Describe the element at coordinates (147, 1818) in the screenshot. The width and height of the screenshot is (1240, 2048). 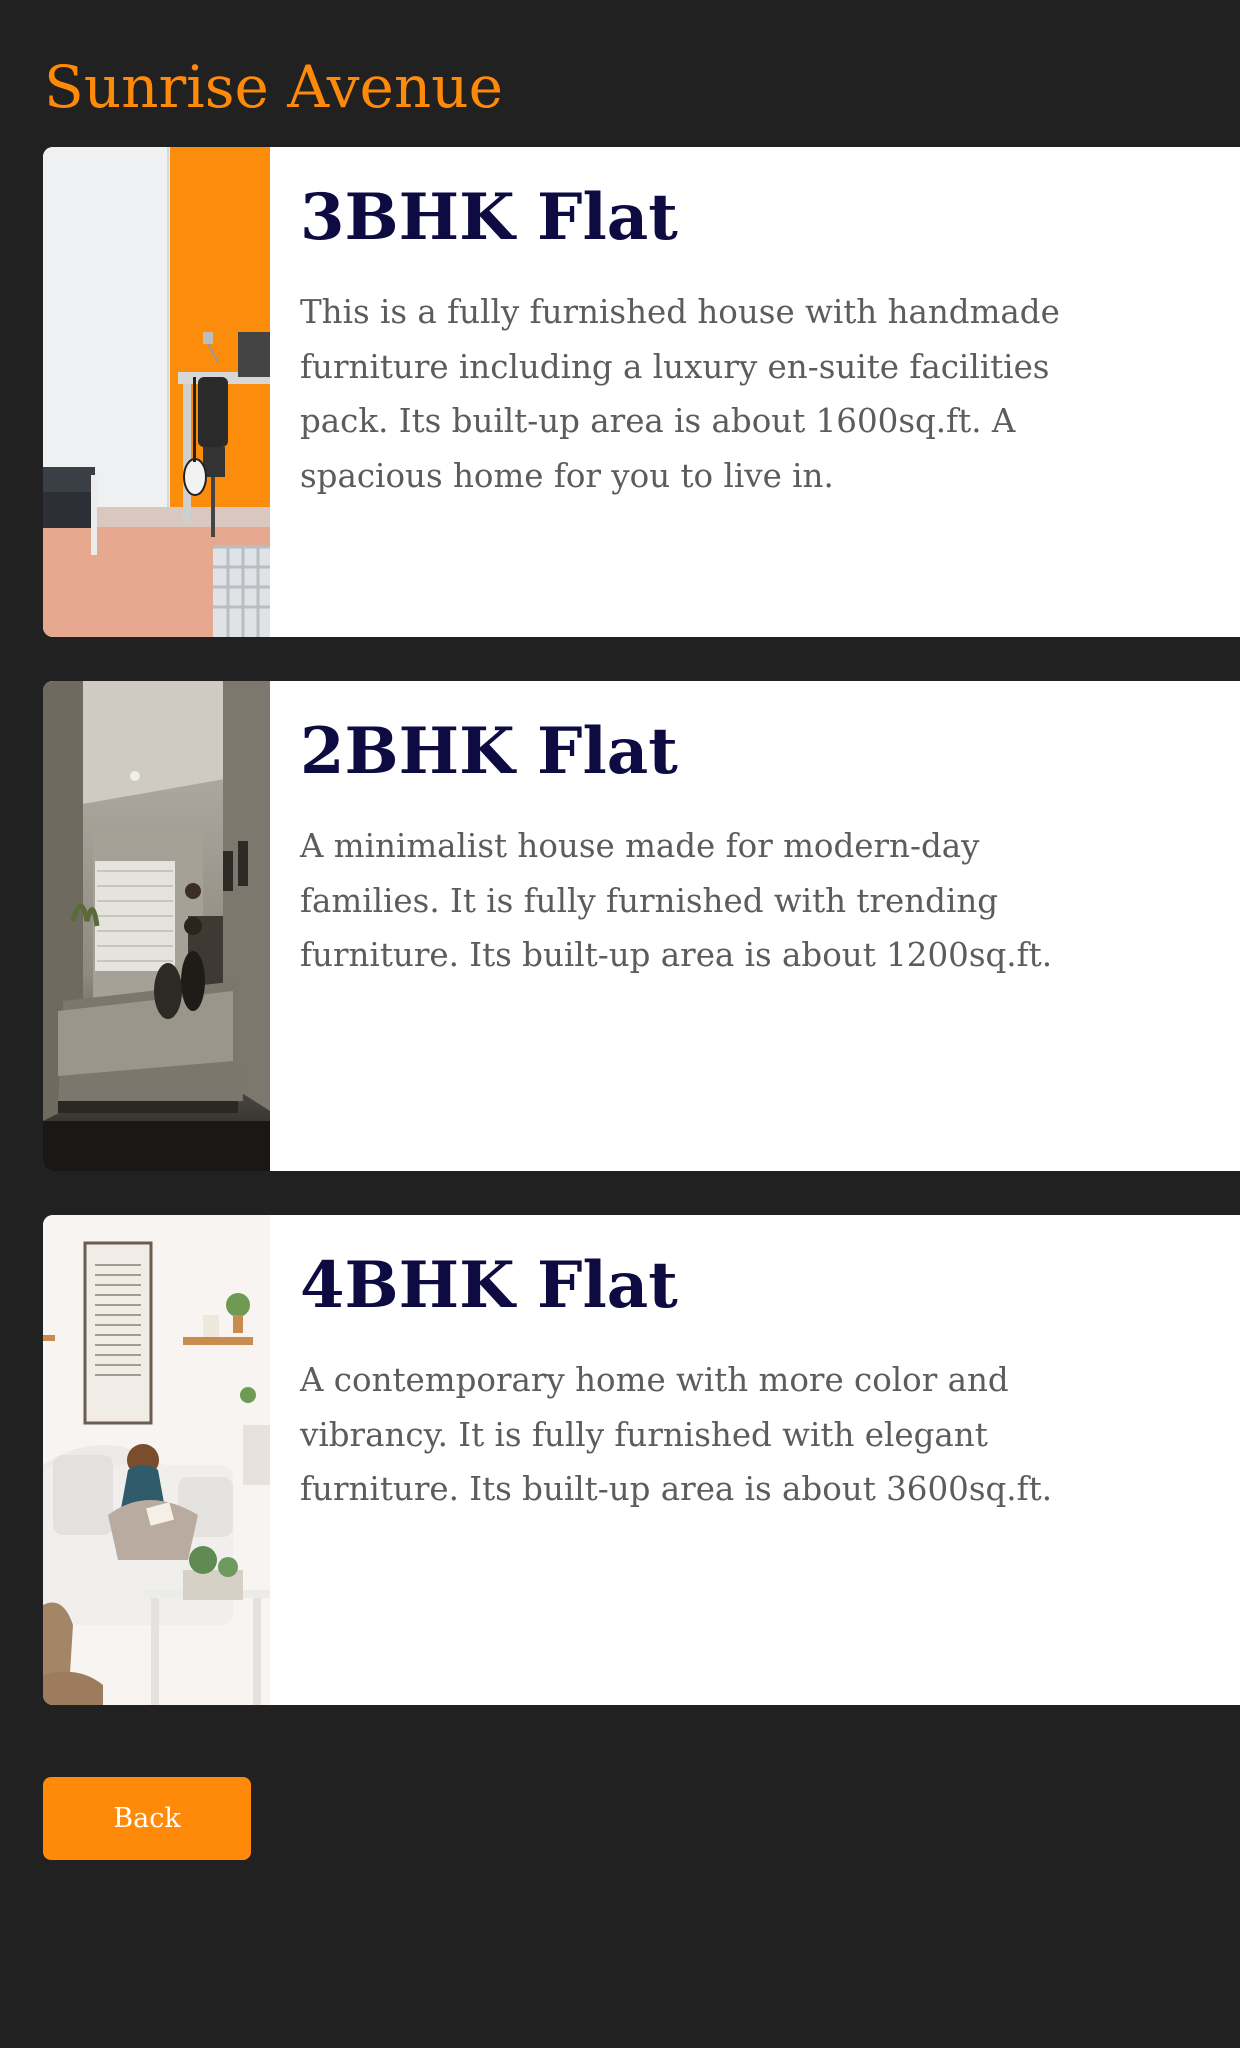
I see `back-button: Back` at that location.